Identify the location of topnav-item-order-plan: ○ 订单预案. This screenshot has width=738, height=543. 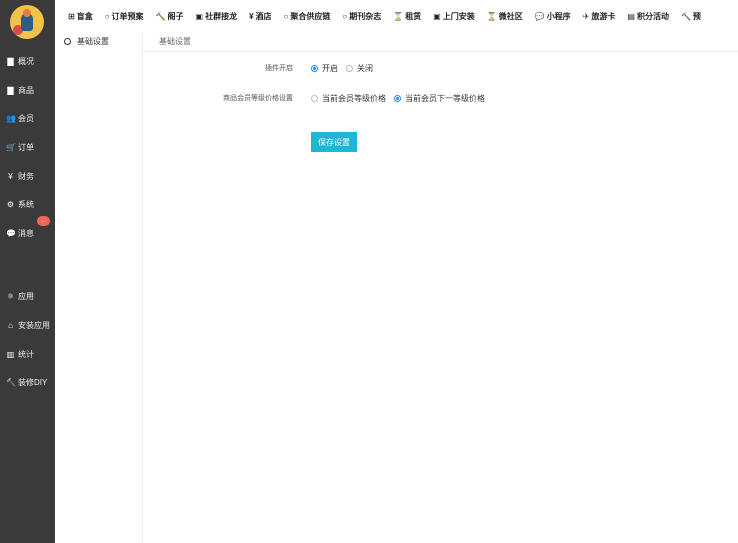
(124, 16).